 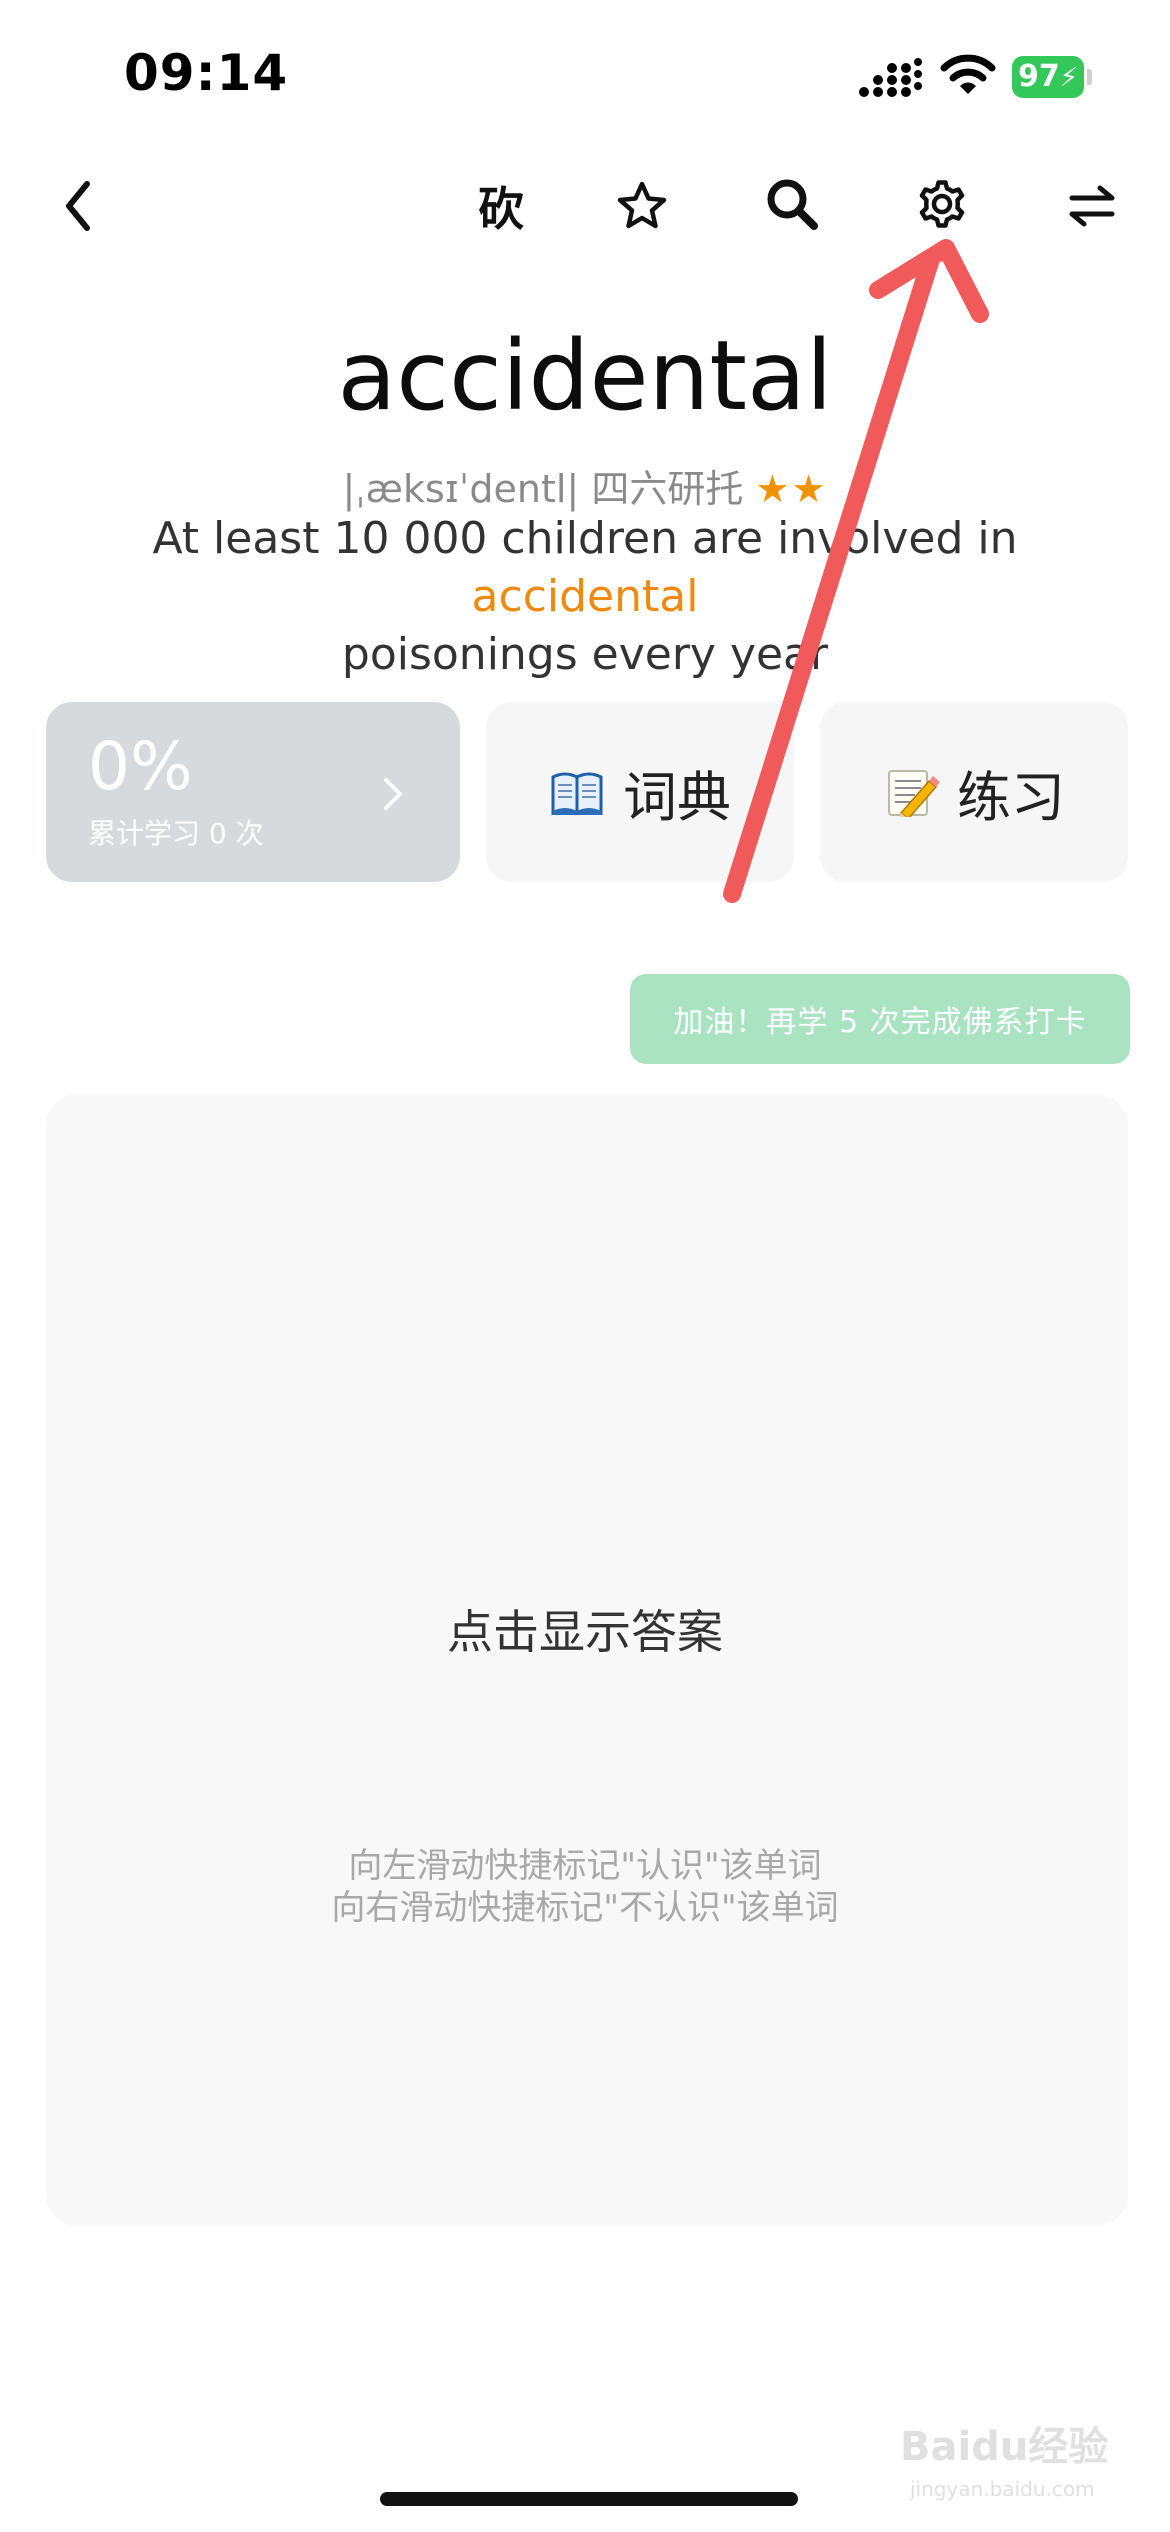 I want to click on home-indicator, so click(x=589, y=2499).